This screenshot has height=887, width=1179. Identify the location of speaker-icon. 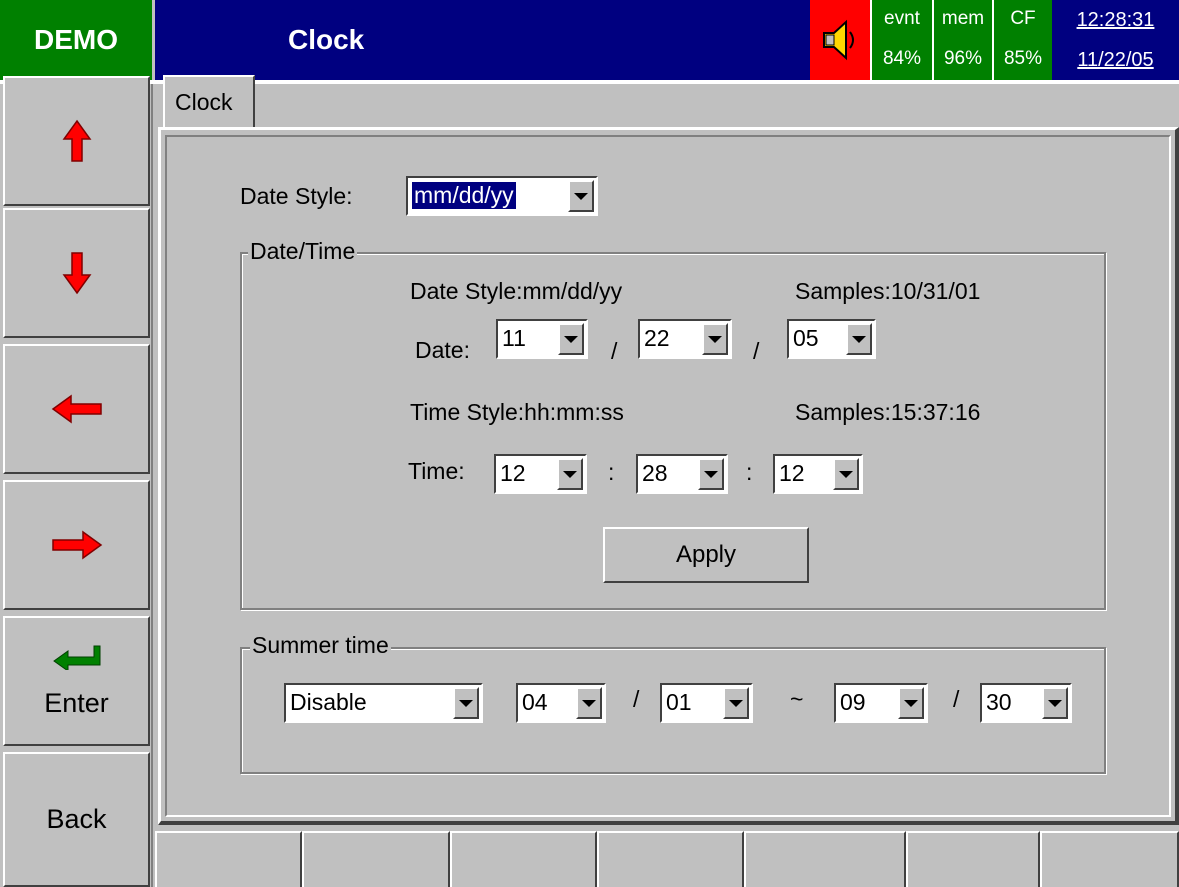
(840, 40).